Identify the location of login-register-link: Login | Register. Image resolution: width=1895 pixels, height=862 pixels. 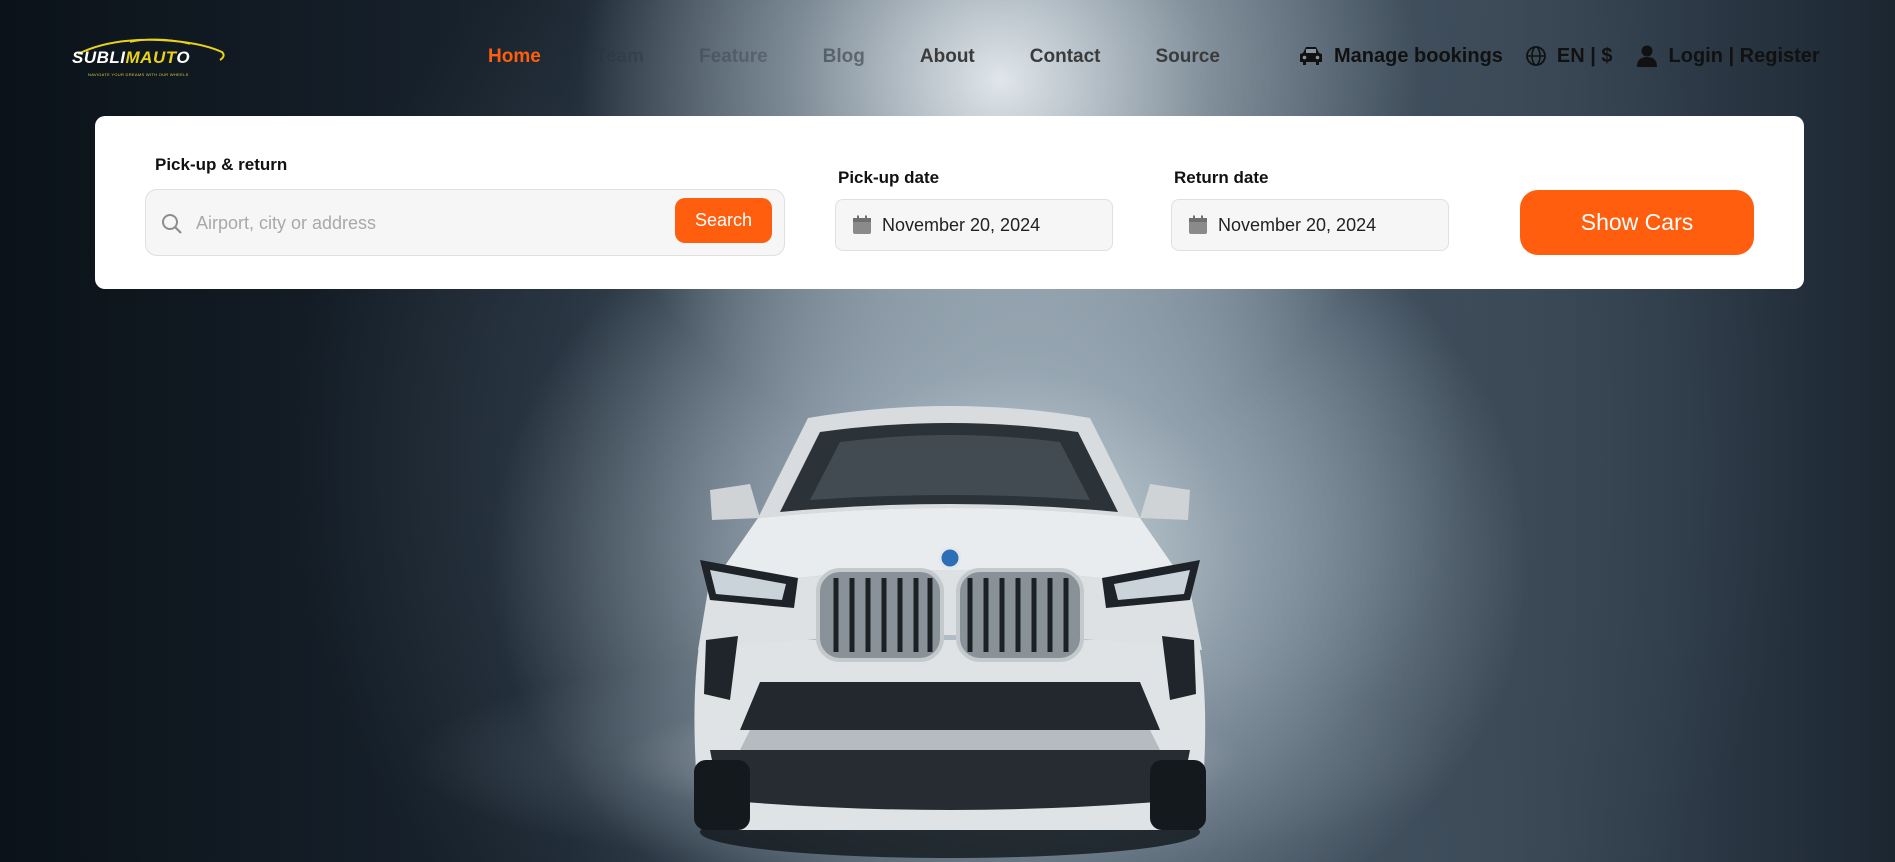
(1727, 56).